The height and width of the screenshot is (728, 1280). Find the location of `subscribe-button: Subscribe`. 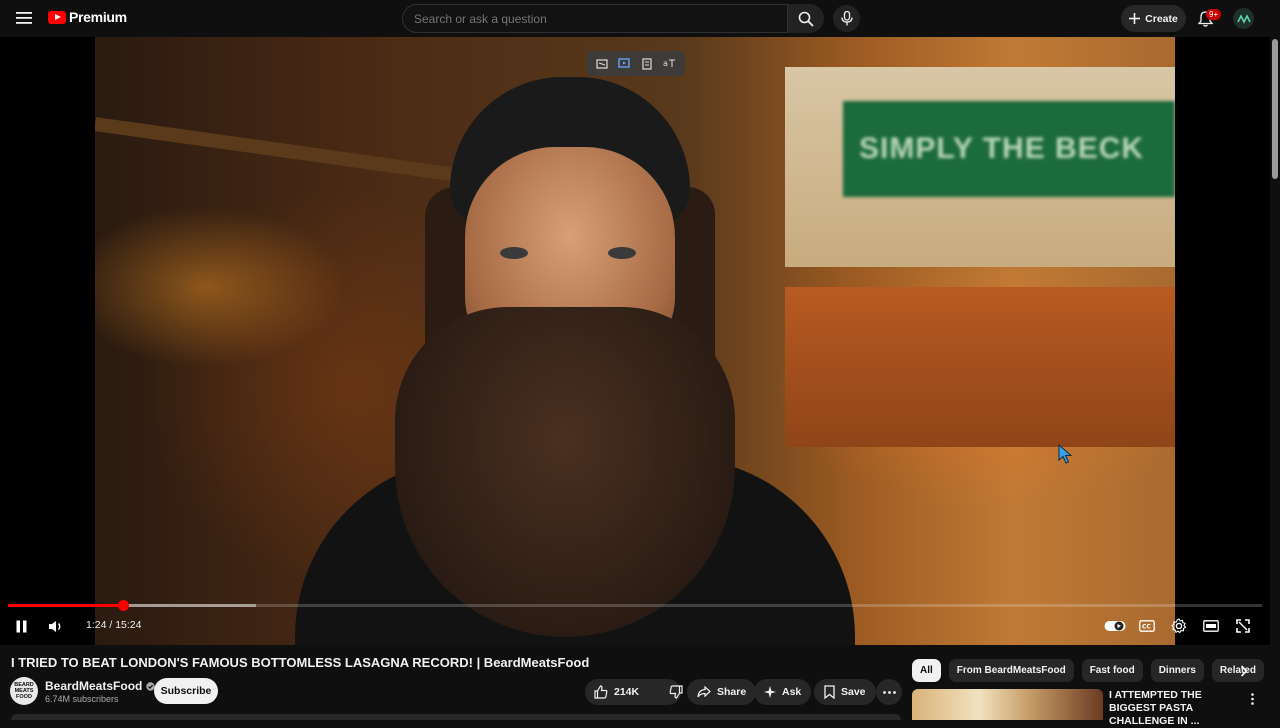

subscribe-button: Subscribe is located at coordinates (186, 691).